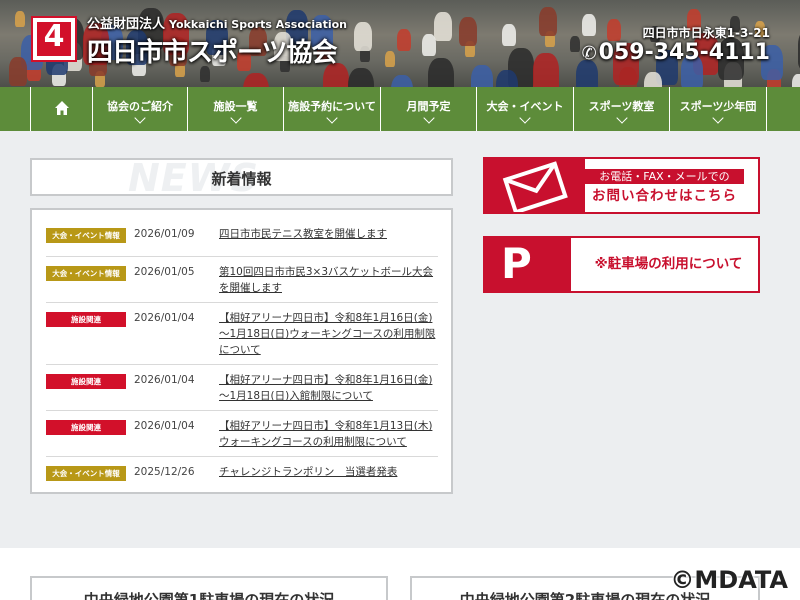 Image resolution: width=800 pixels, height=600 pixels. I want to click on news-link: チャレンジトランポリン 当選者発表, so click(328, 472).